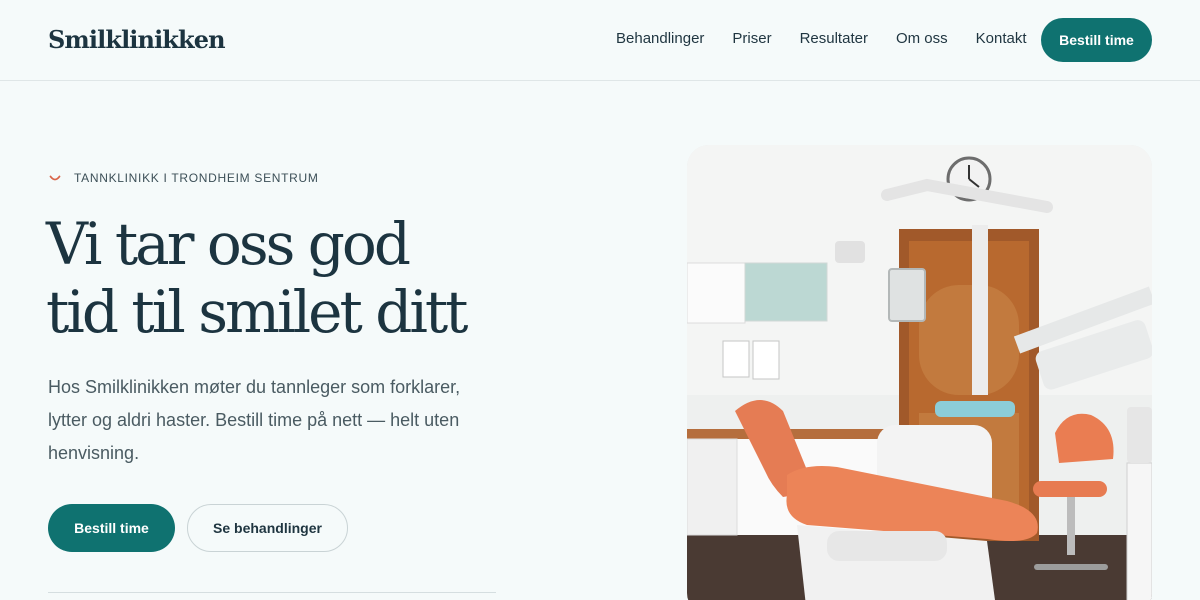 The width and height of the screenshot is (1200, 600). Describe the element at coordinates (55, 178) in the screenshot. I see `smile-icon` at that location.